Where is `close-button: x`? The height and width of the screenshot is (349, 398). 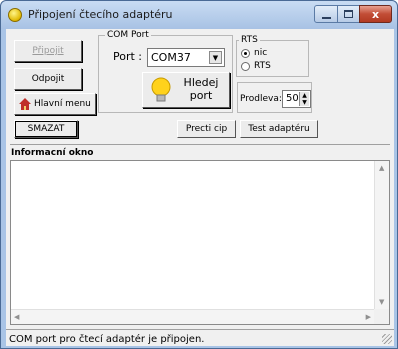
close-button: x is located at coordinates (375, 14).